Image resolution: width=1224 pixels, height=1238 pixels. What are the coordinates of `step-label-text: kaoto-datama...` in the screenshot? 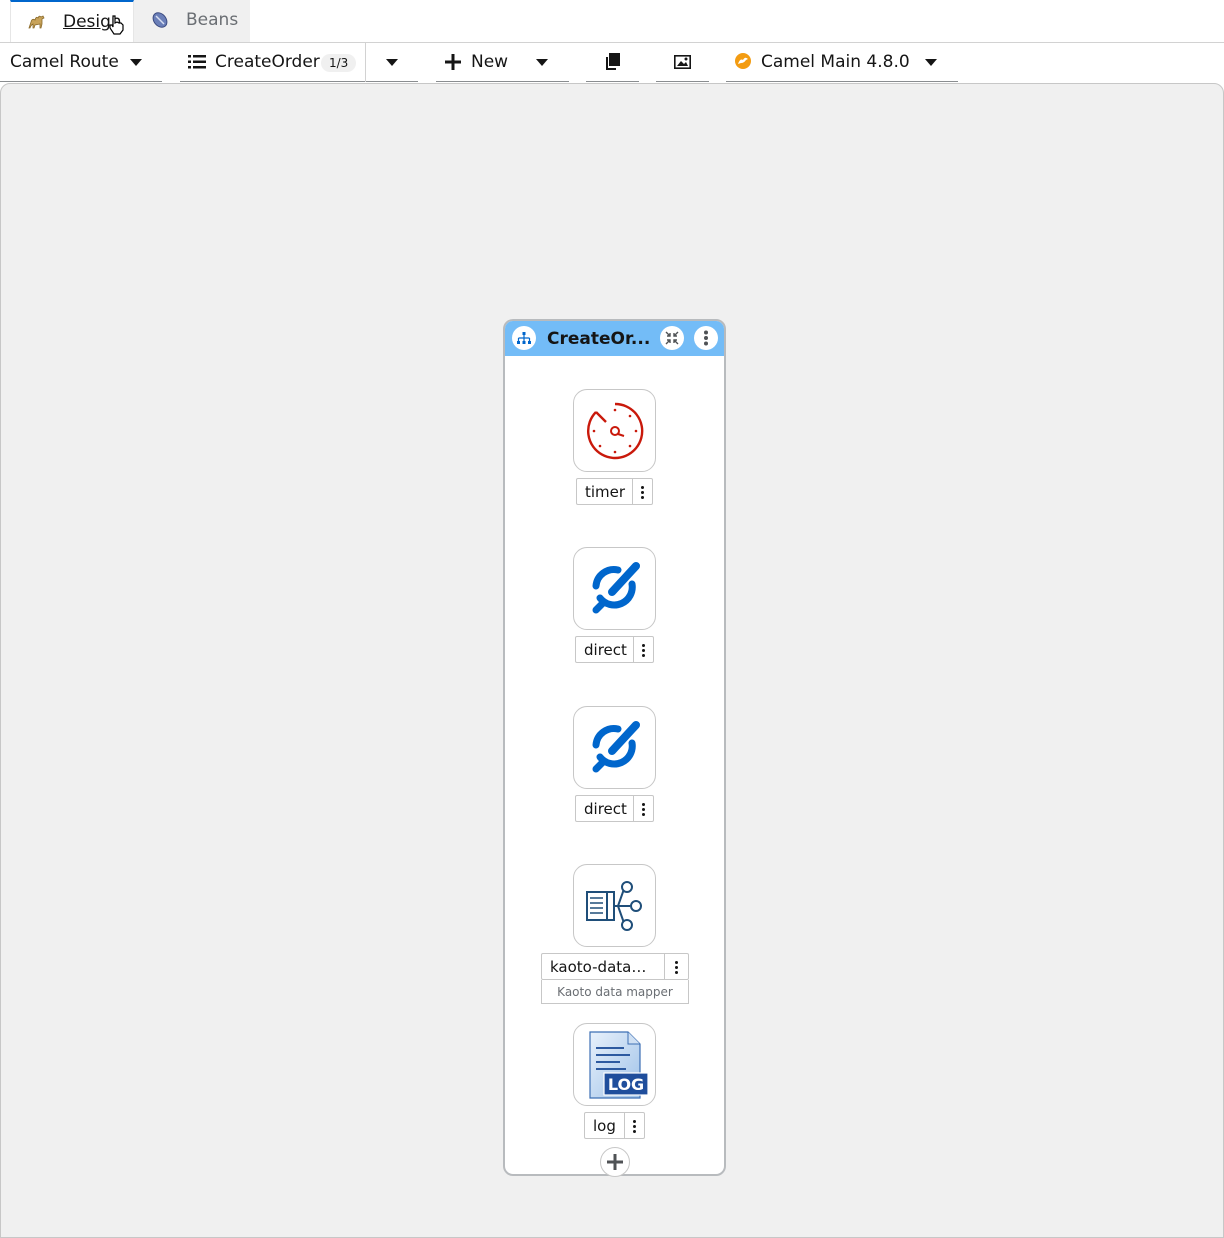 It's located at (608, 966).